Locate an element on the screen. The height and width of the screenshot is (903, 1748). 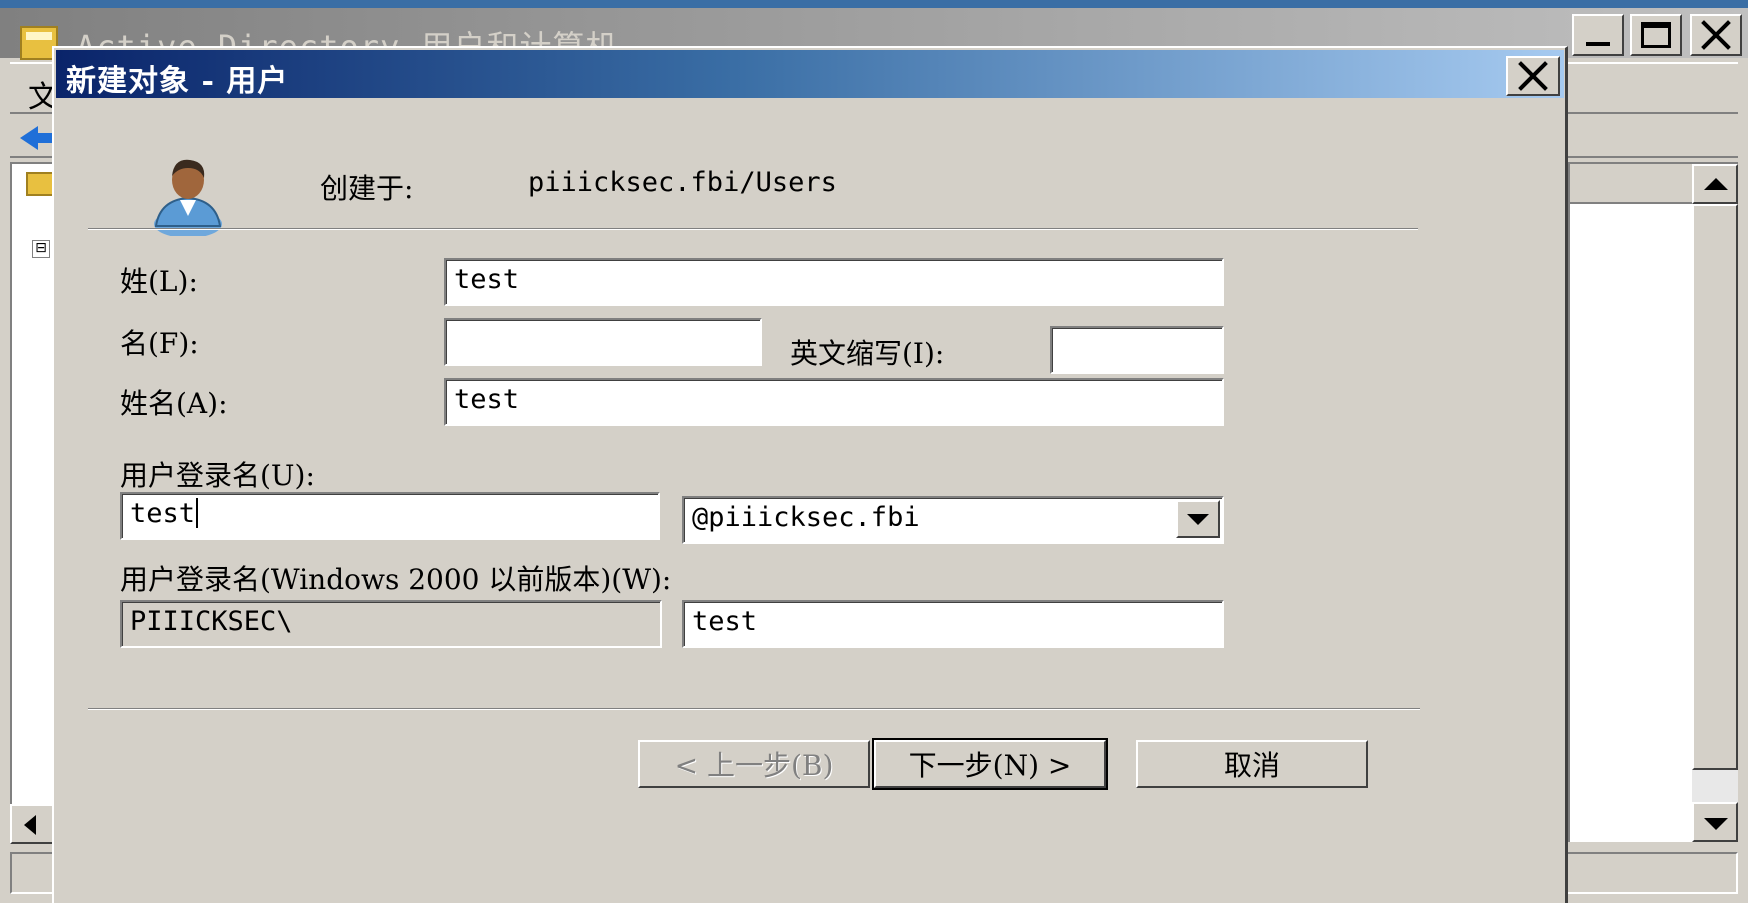
mmc-close-button is located at coordinates (1716, 35).